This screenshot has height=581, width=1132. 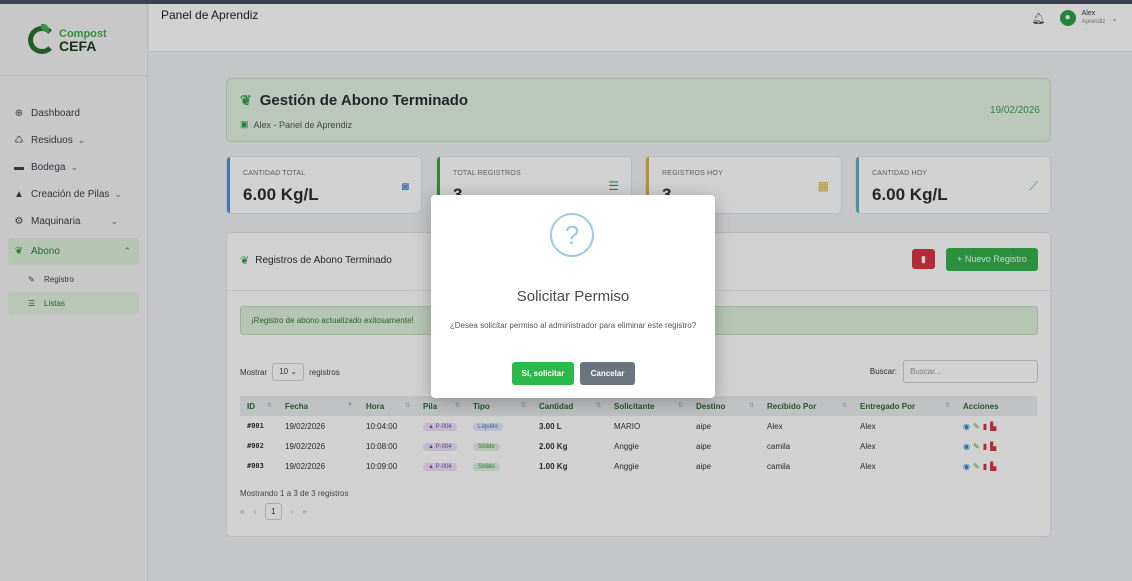 I want to click on confirm-request-button: Sí, solicitar, so click(x=543, y=373).